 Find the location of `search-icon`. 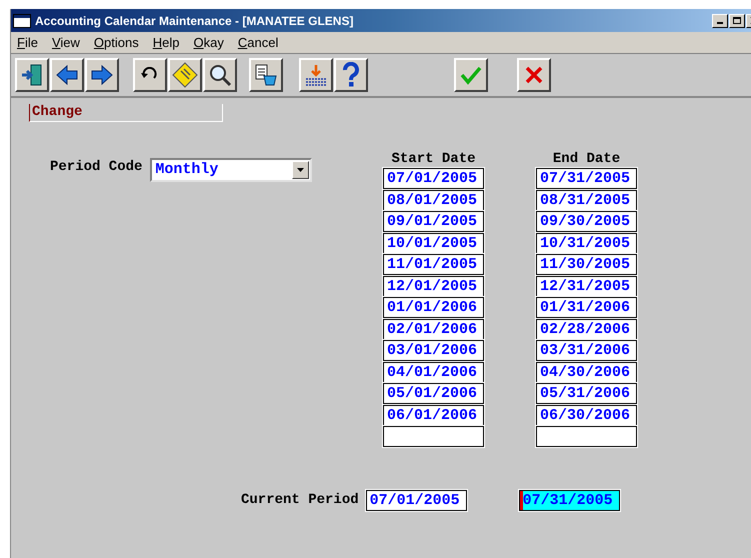

search-icon is located at coordinates (220, 75).